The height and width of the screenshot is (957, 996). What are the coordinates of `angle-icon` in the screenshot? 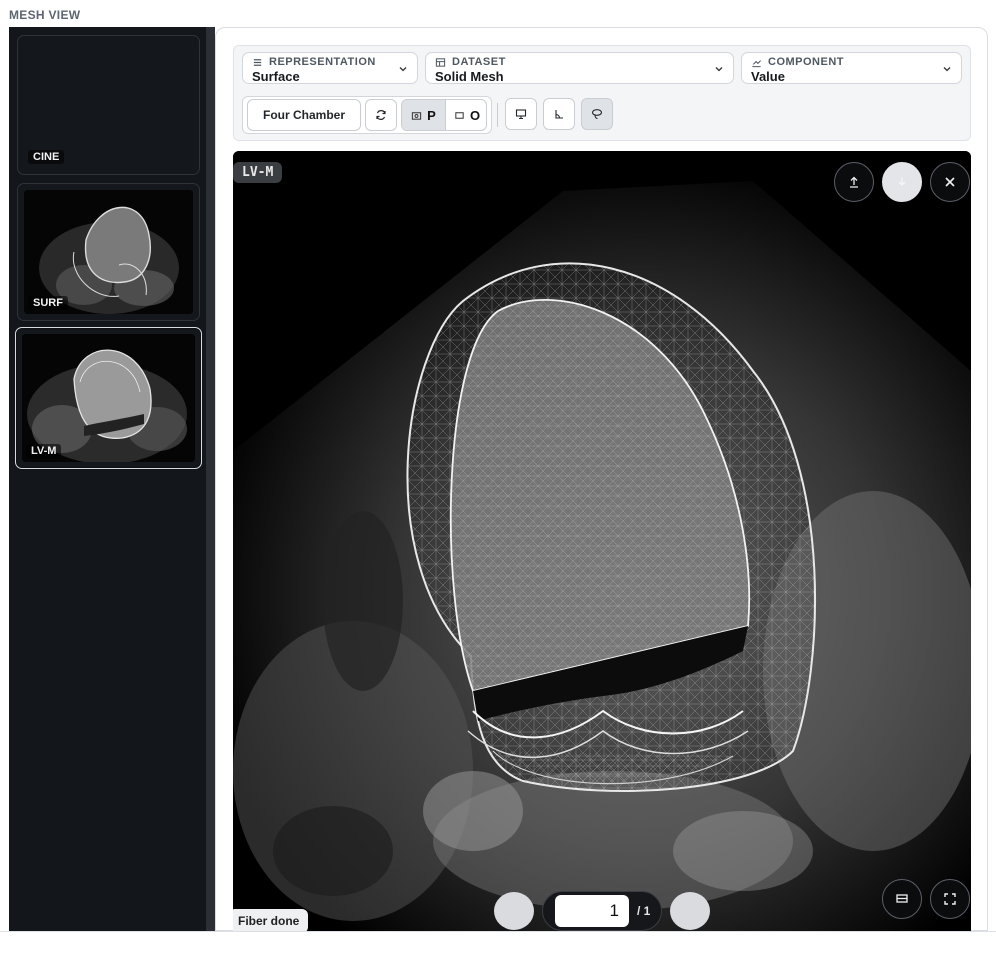 It's located at (559, 114).